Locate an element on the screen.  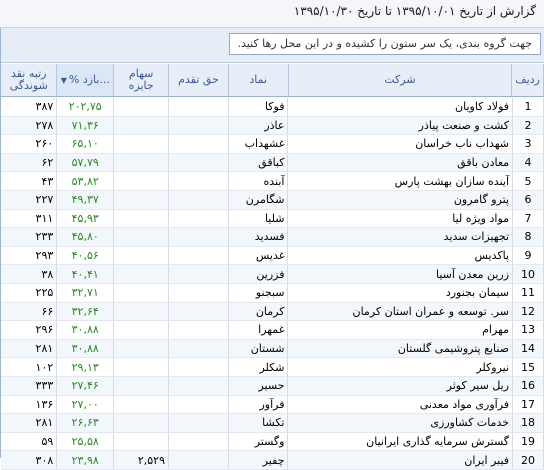
cell-row-number: 5 is located at coordinates (528, 181).